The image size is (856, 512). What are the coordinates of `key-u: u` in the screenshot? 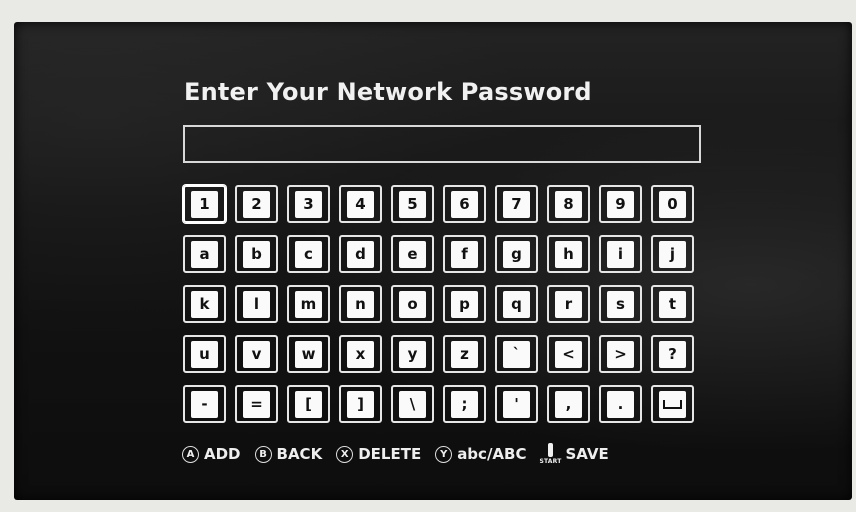 It's located at (204, 354).